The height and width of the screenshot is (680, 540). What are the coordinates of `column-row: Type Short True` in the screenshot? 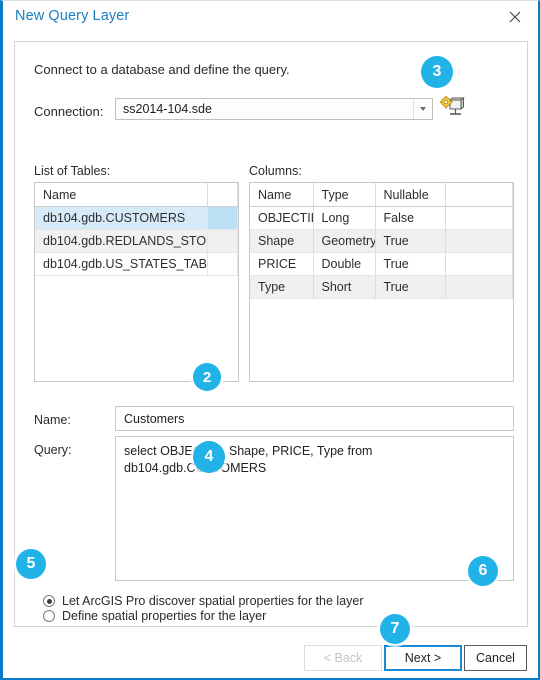 It's located at (381, 287).